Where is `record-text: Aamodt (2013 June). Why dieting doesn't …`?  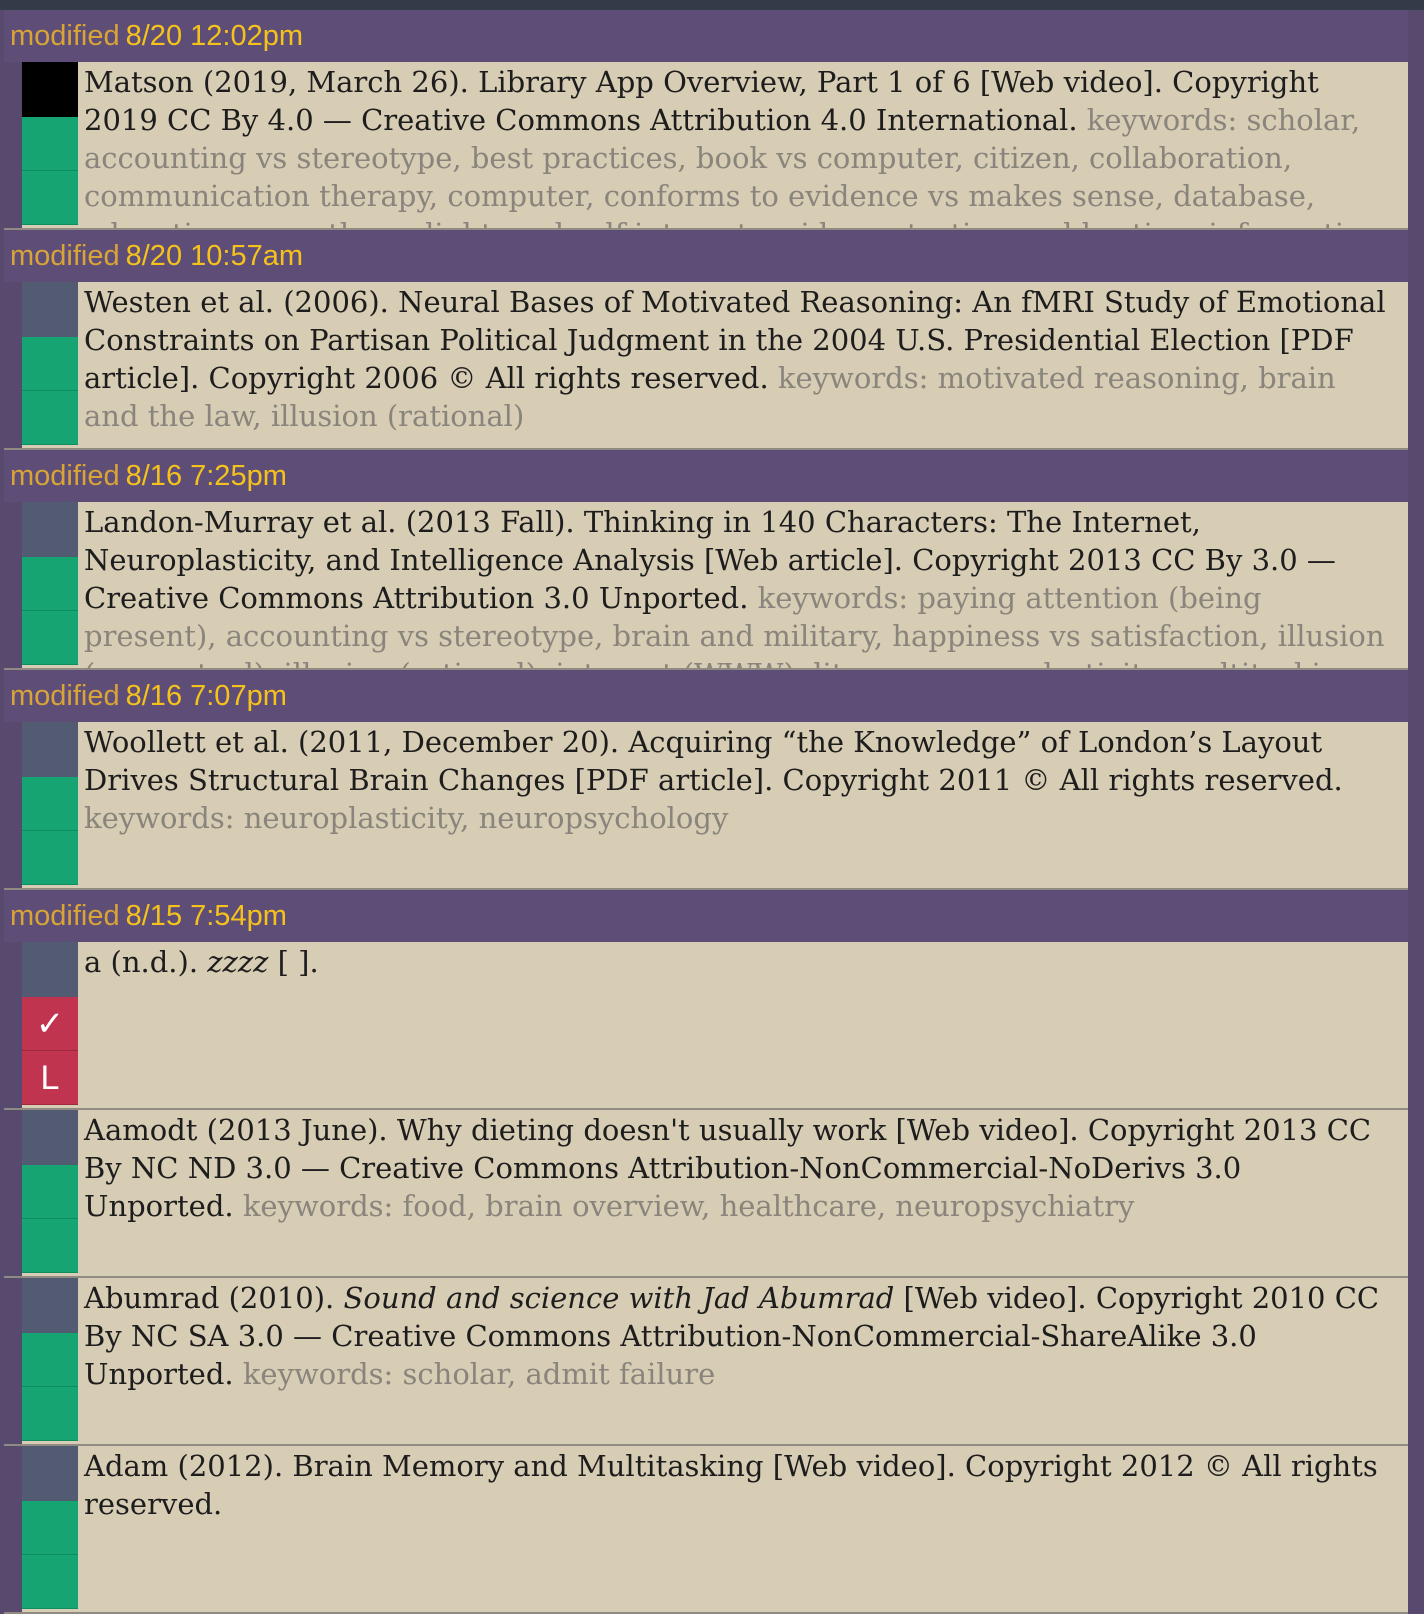
record-text: Aamodt (2013 June). Why dieting doesn't … is located at coordinates (739, 1167).